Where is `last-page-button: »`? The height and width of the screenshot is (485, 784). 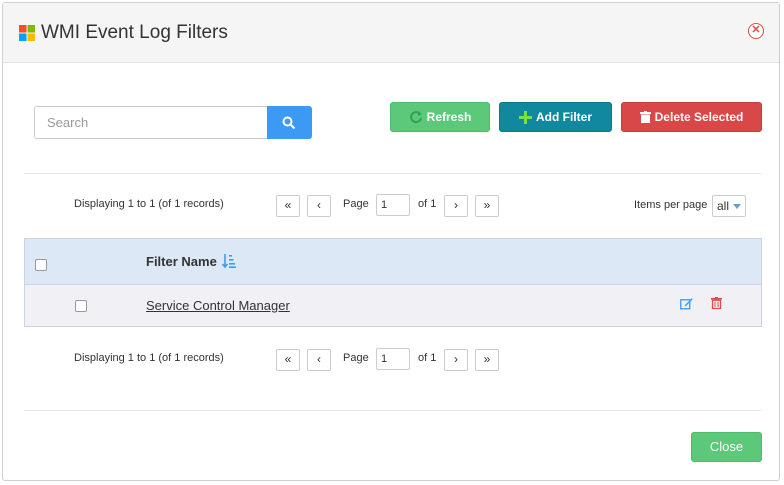
last-page-button: » is located at coordinates (487, 206).